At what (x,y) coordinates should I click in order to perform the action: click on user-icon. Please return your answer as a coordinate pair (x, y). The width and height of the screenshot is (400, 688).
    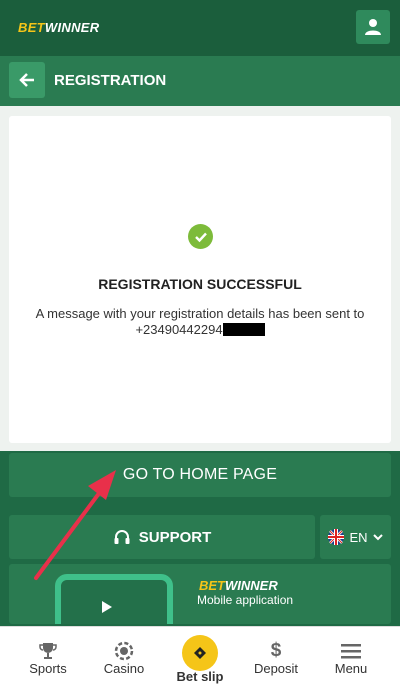
    Looking at the image, I should click on (373, 27).